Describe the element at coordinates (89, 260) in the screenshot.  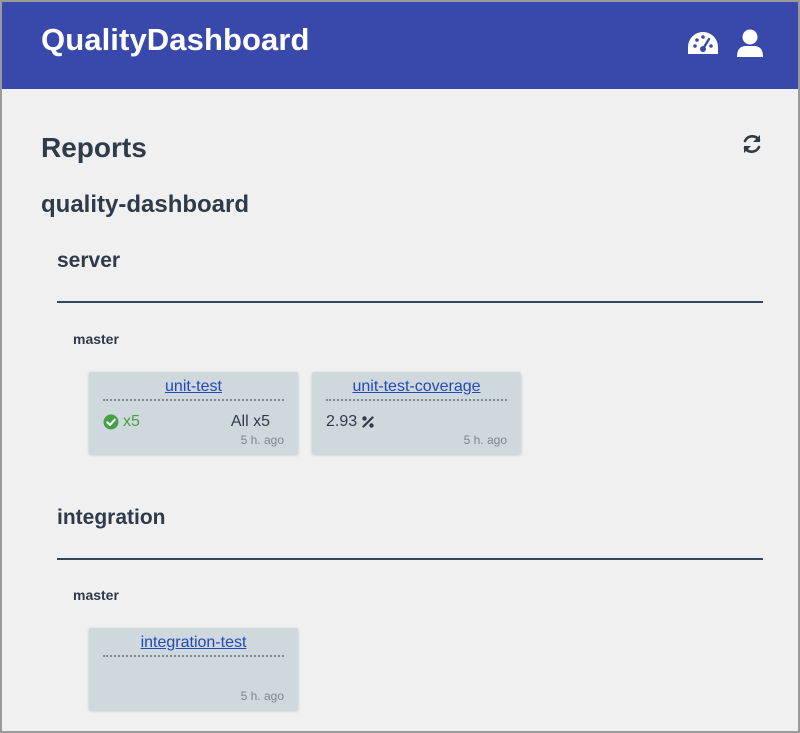
I see `module-title-server: server` at that location.